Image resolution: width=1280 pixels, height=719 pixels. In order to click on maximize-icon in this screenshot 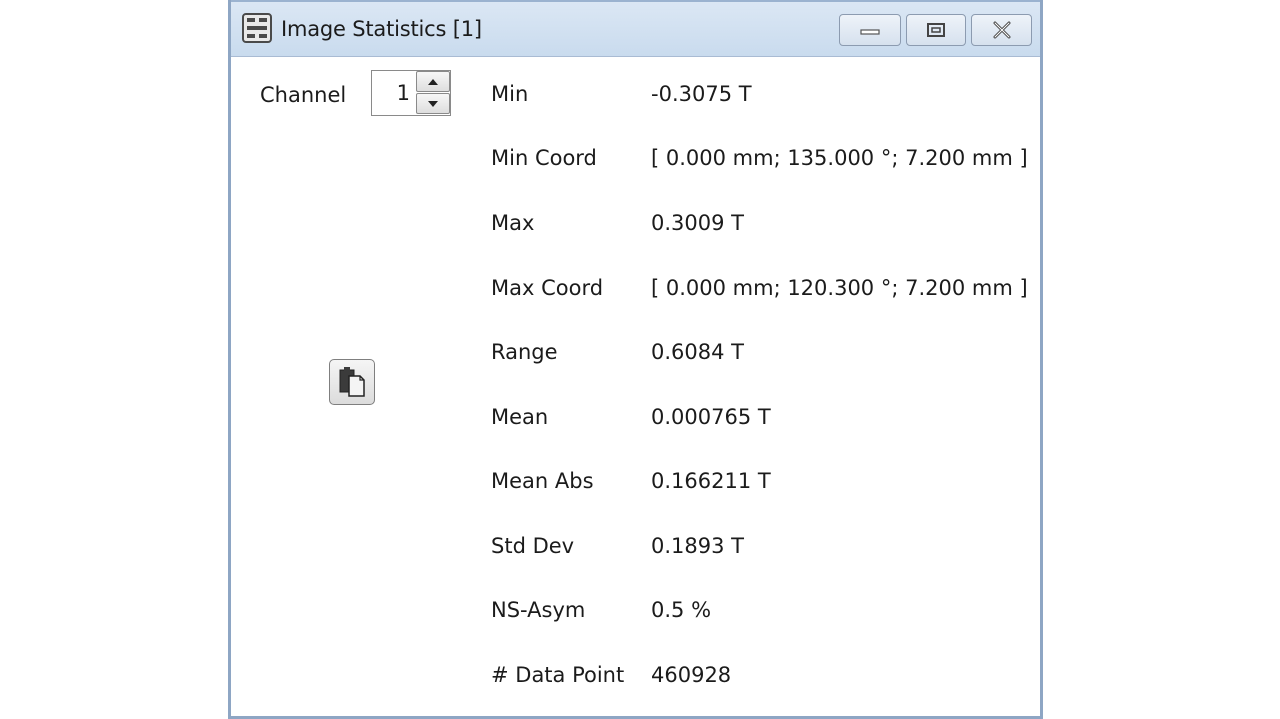, I will do `click(936, 30)`.